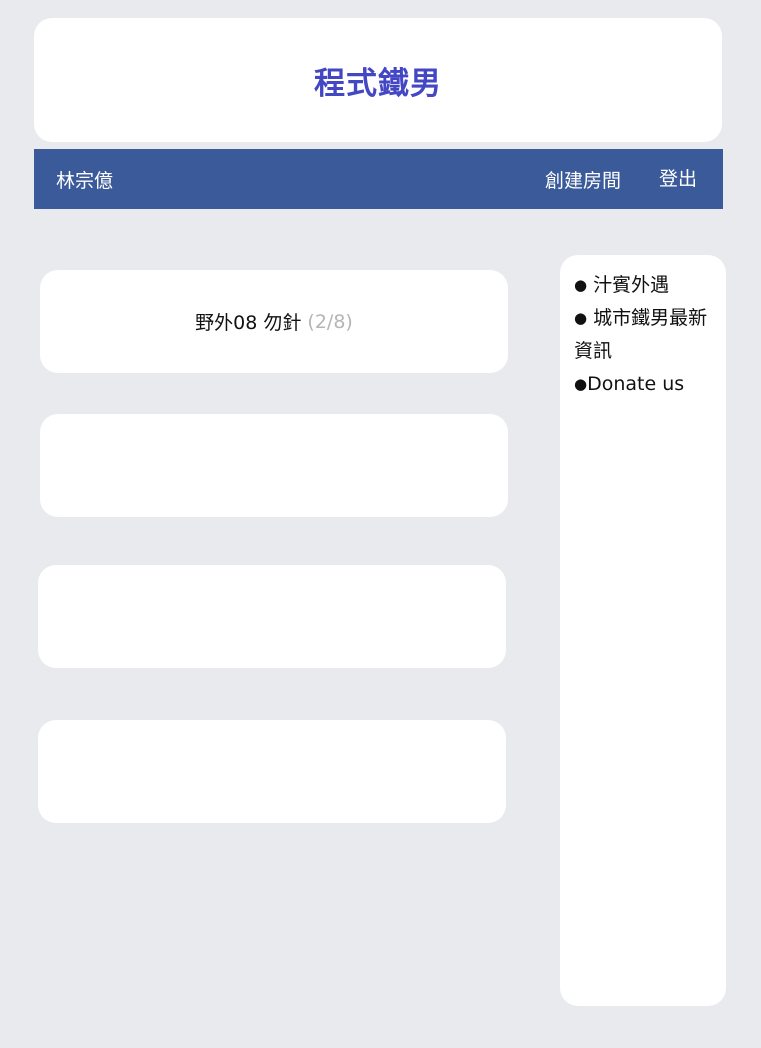  I want to click on room-player-count: (2/8), so click(330, 321).